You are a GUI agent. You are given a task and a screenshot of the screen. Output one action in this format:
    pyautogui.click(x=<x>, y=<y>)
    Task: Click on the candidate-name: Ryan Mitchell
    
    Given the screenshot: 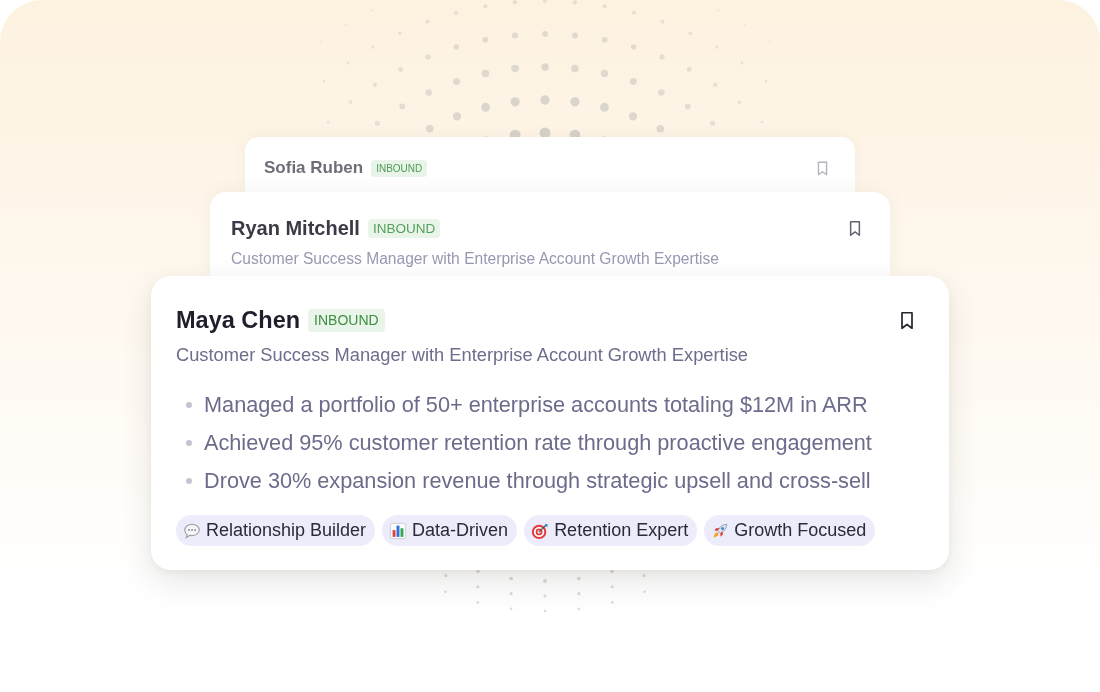 What is the action you would take?
    pyautogui.click(x=295, y=228)
    